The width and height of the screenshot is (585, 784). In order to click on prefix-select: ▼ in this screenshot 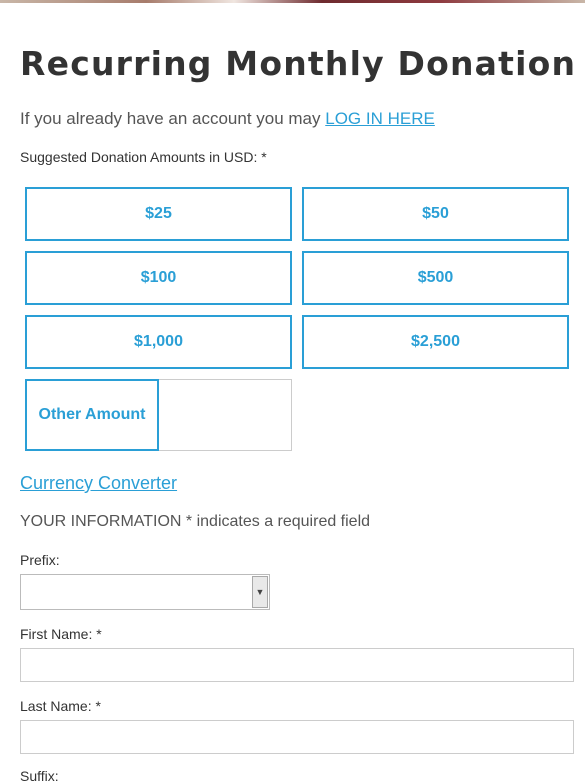, I will do `click(145, 592)`.